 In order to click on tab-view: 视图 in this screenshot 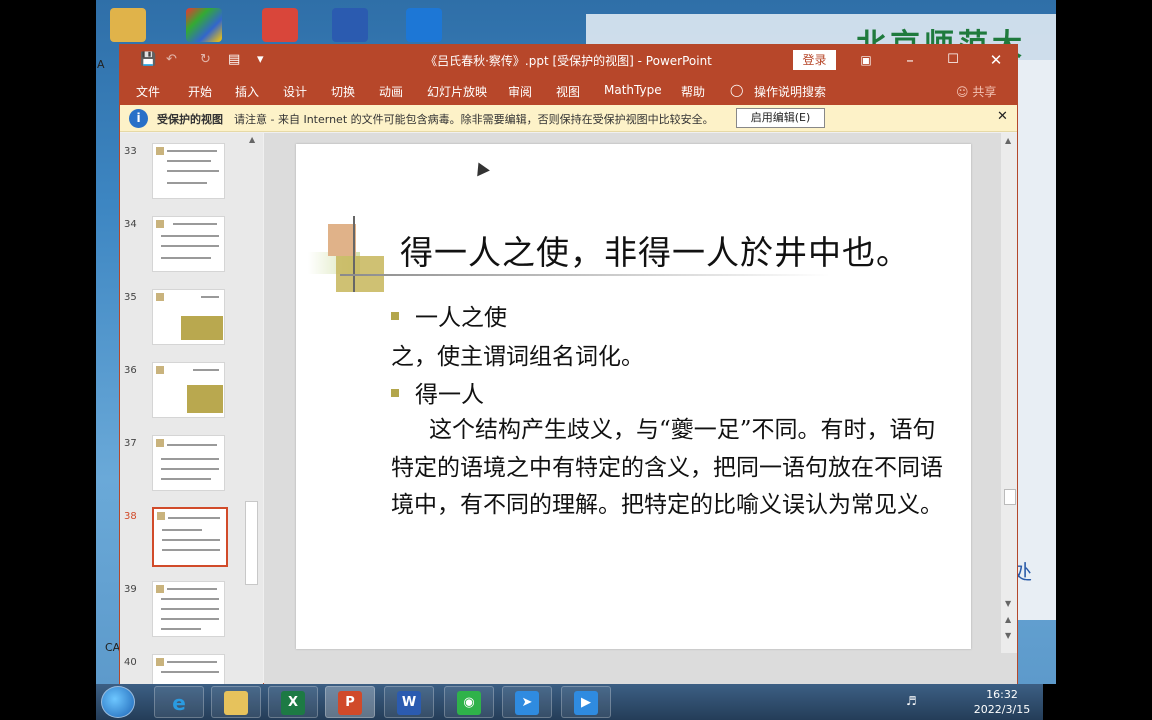, I will do `click(568, 91)`.